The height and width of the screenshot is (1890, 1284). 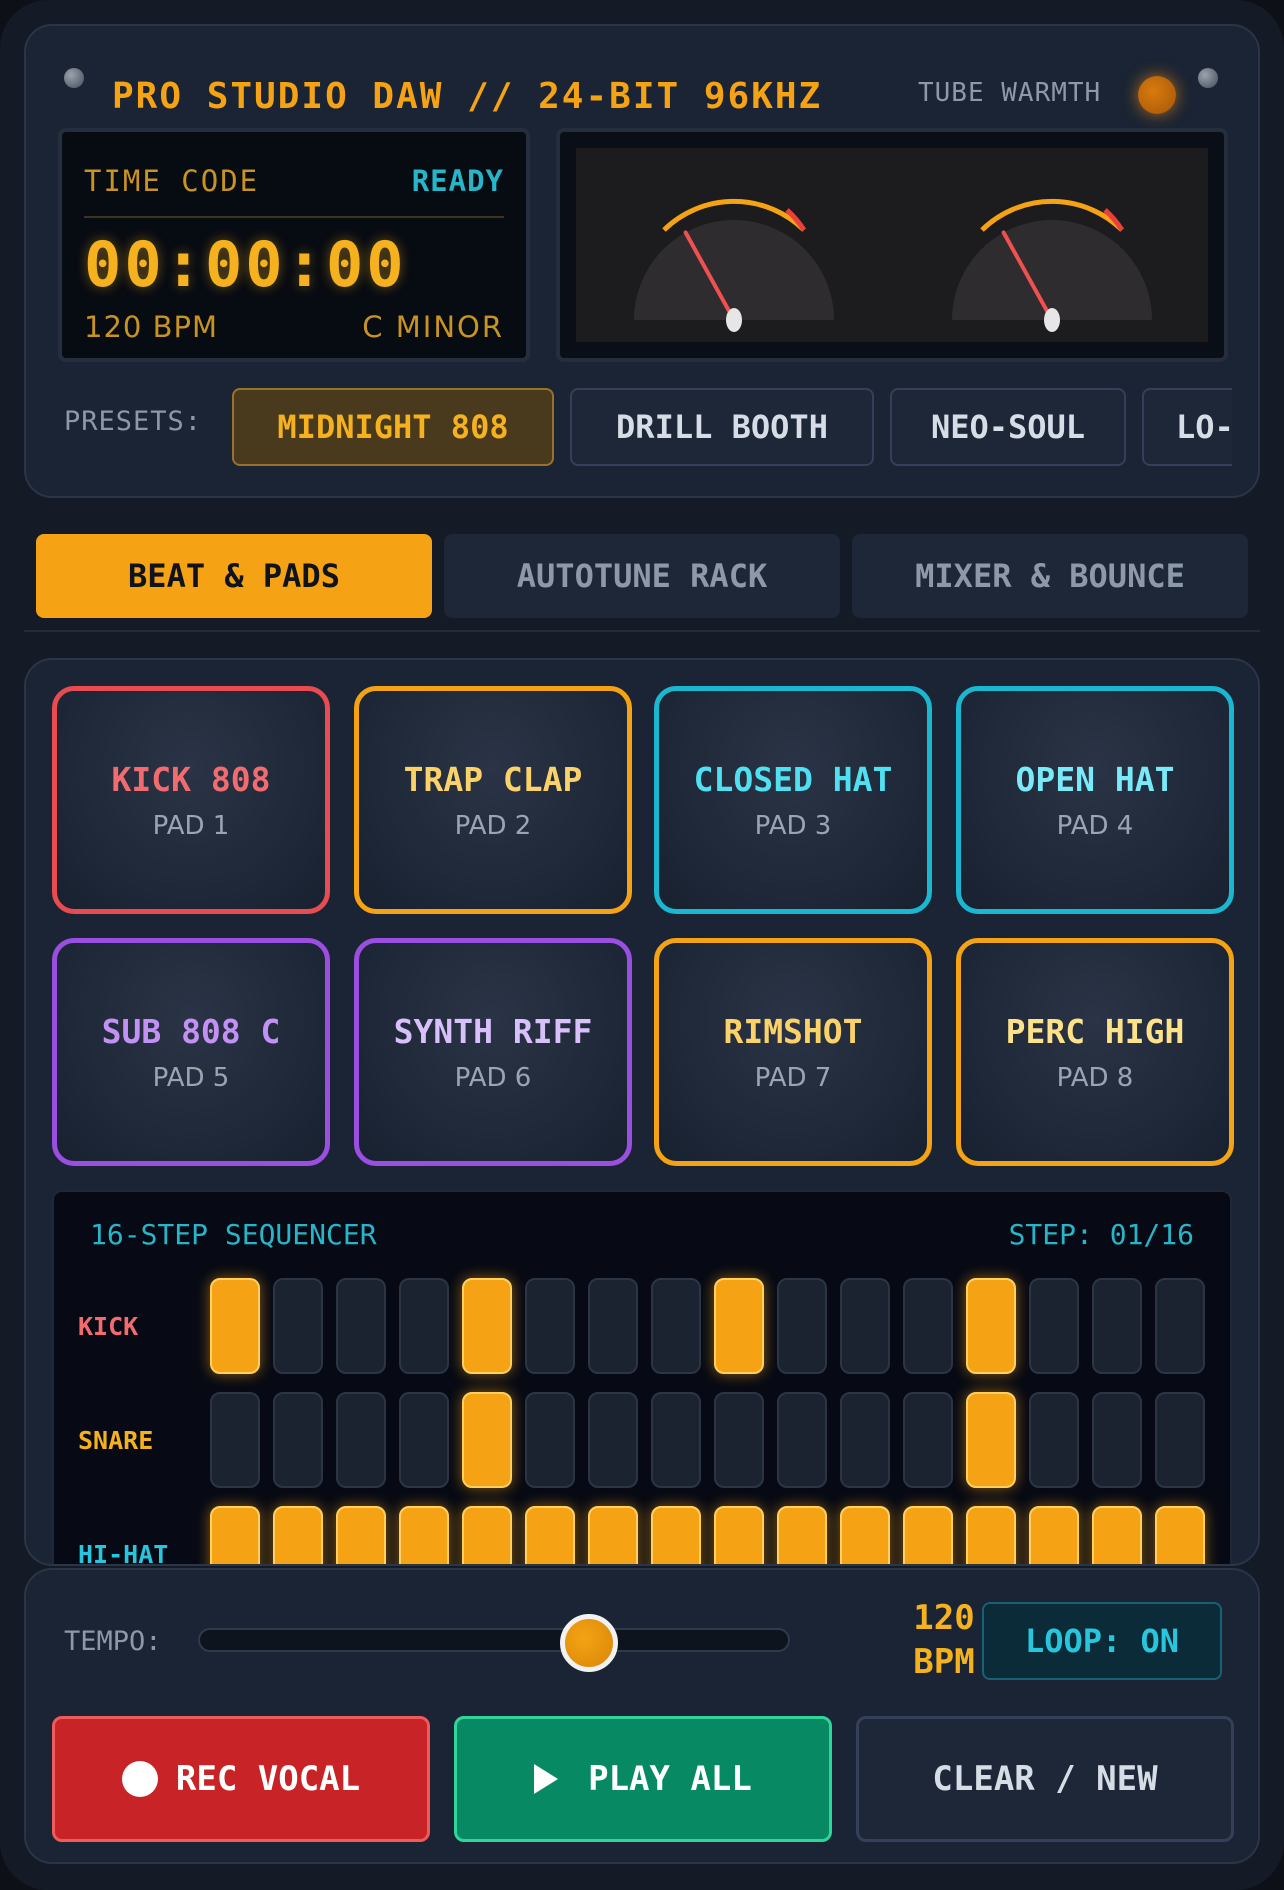 I want to click on loop-toggle-button: LOOP: ON, so click(x=1102, y=1641).